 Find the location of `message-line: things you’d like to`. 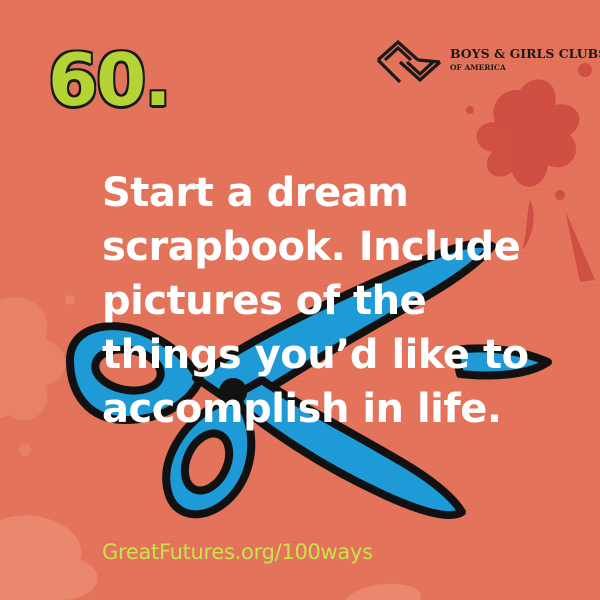

message-line: things you’d like to is located at coordinates (315, 355).